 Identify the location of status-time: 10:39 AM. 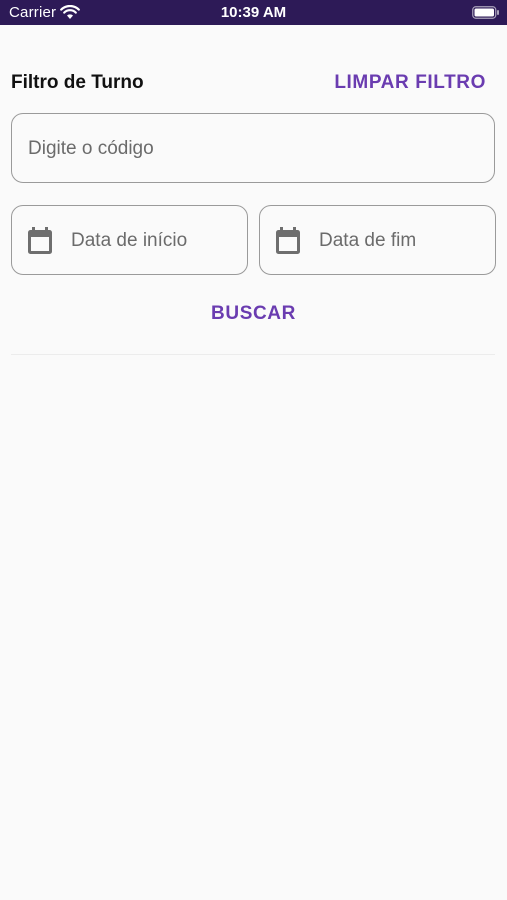
(253, 12).